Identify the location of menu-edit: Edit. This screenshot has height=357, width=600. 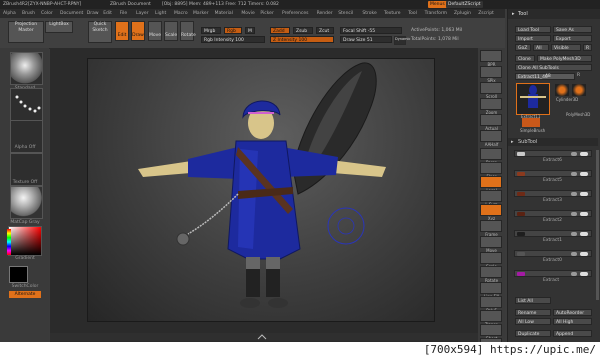
(107, 13).